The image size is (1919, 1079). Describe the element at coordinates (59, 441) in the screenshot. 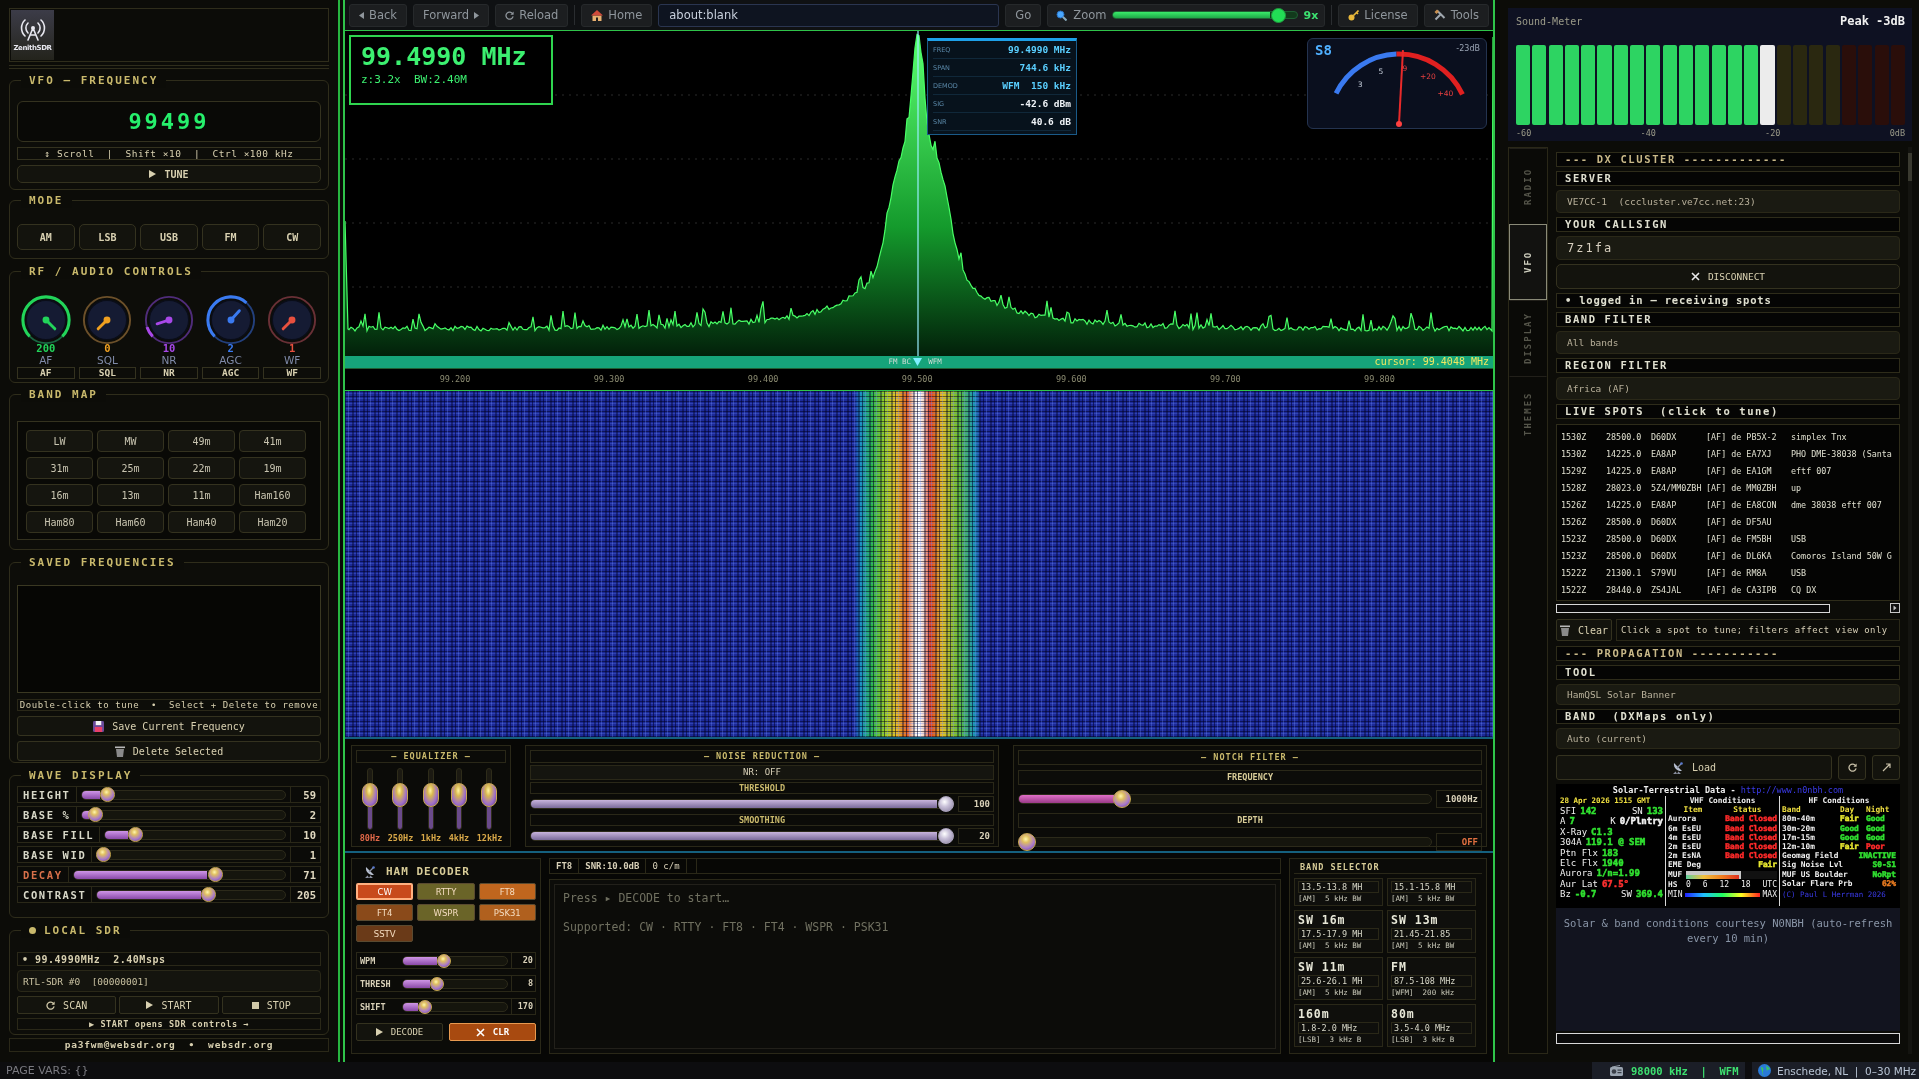

I see `band-button: LW` at that location.